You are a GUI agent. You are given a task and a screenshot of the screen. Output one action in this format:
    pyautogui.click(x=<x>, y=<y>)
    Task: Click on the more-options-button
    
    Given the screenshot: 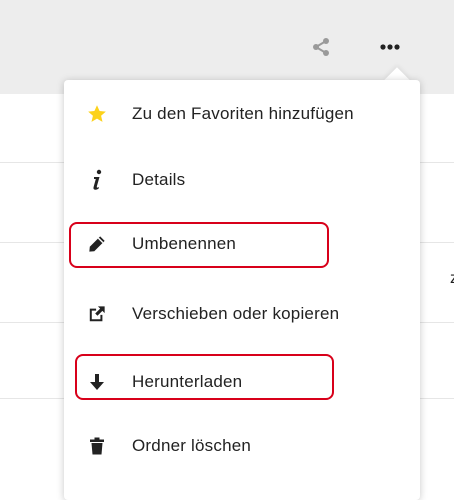 What is the action you would take?
    pyautogui.click(x=390, y=47)
    